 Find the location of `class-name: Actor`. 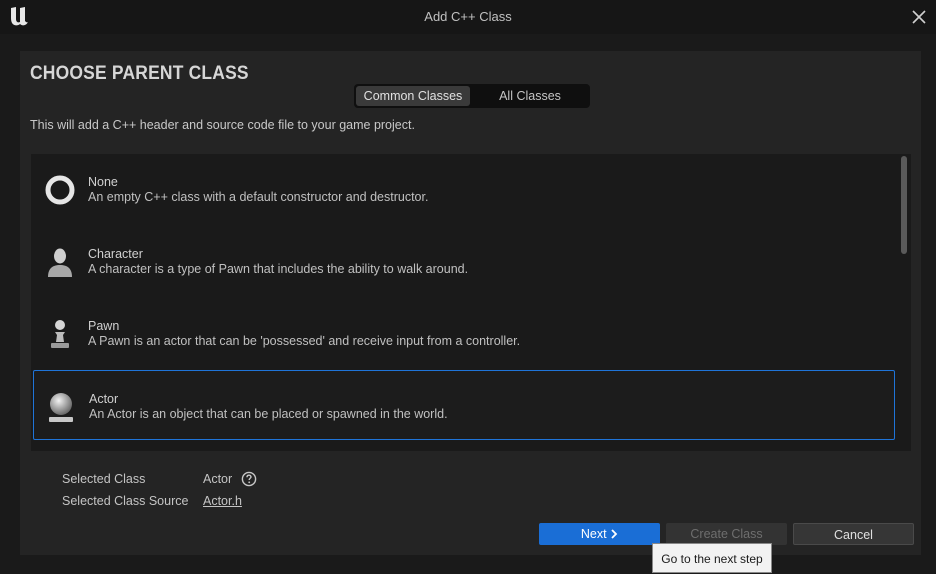

class-name: Actor is located at coordinates (104, 399).